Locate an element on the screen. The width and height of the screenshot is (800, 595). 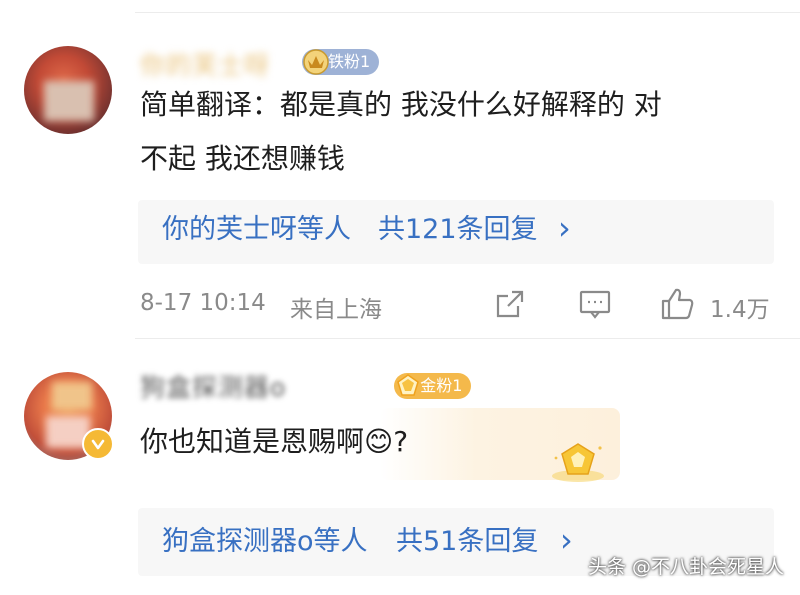
badge-label: 铁粉1 is located at coordinates (349, 61).